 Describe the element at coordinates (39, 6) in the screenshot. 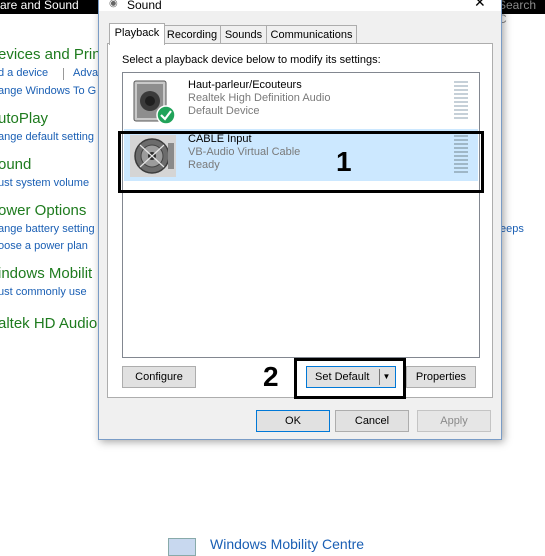

I see `control-panel-title: are and Sound` at that location.